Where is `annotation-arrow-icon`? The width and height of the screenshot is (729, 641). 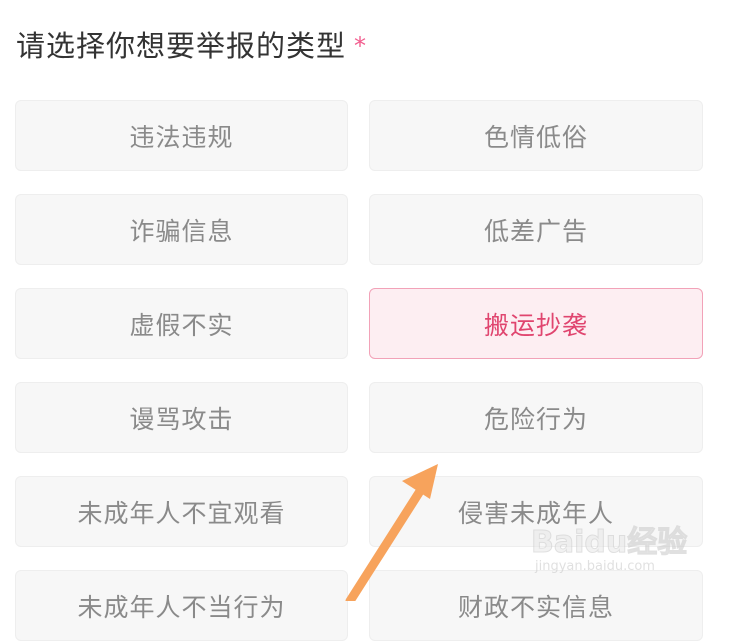 annotation-arrow-icon is located at coordinates (391, 532).